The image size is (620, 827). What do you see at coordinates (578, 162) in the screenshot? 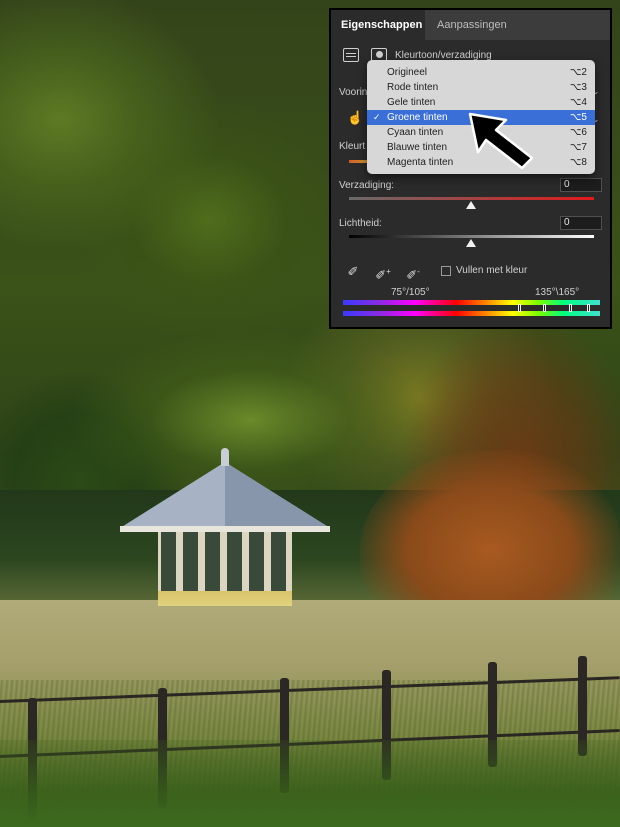
I see `menu-item-shortcut: ⌥8` at bounding box center [578, 162].